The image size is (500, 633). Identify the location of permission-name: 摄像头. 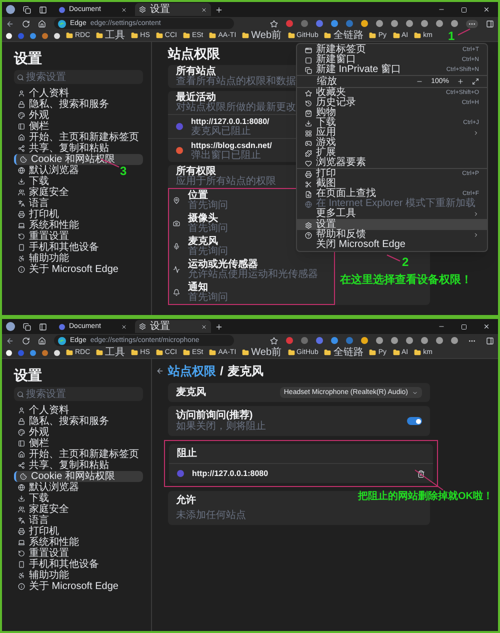
(203, 218).